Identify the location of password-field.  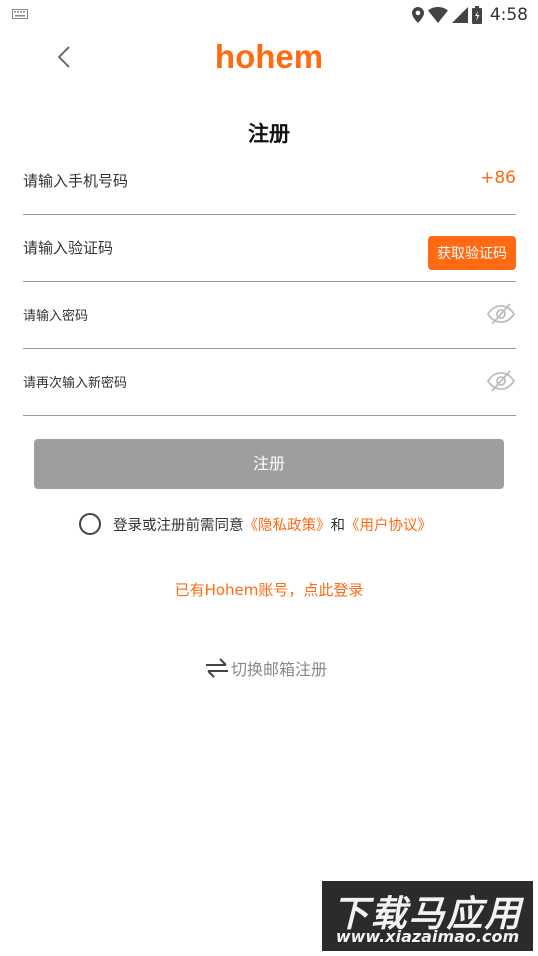
(269, 315).